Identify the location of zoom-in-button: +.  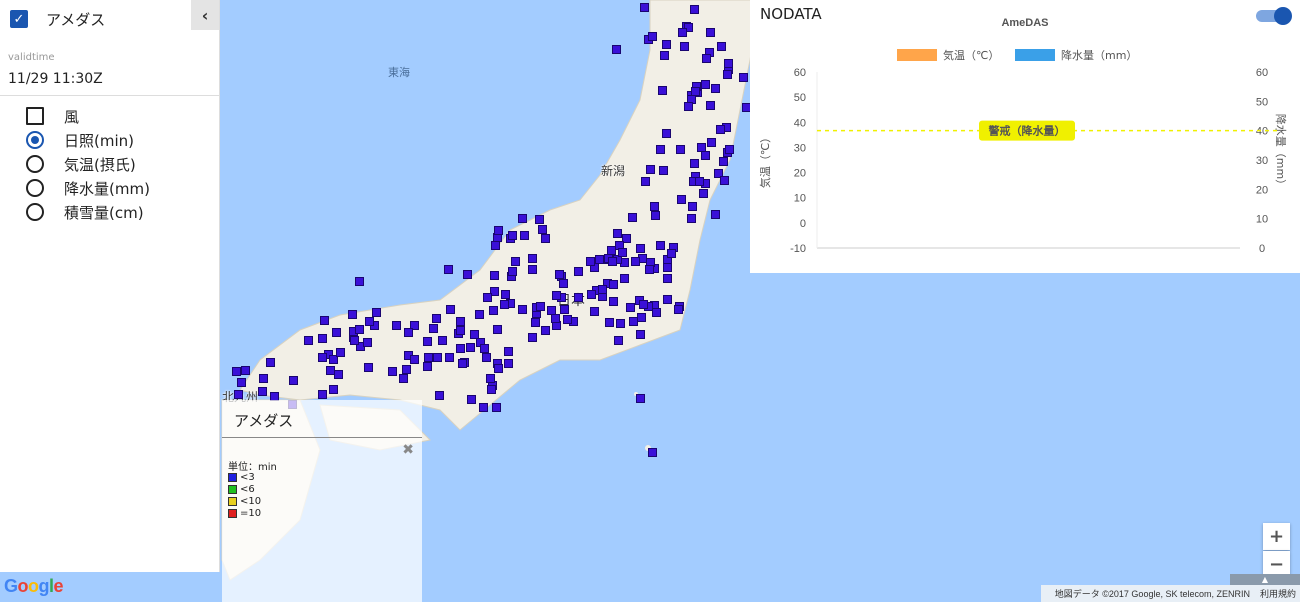
(1276, 536).